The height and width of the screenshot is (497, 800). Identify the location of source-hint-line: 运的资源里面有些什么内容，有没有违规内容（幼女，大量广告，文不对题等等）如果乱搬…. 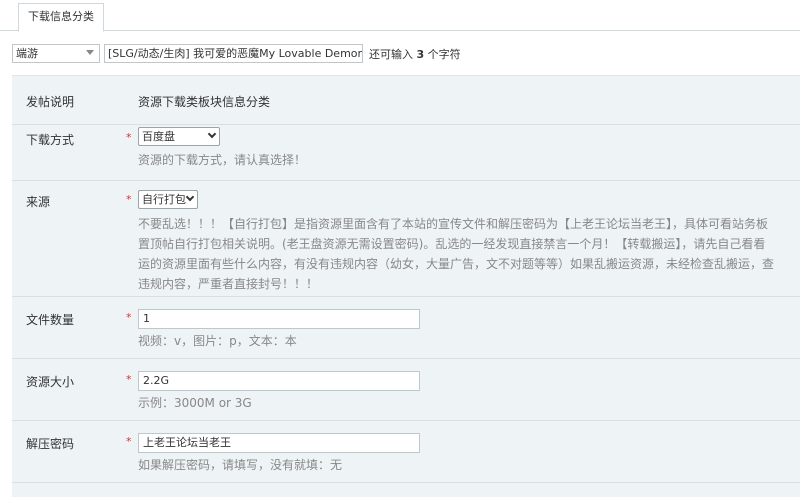
(456, 264).